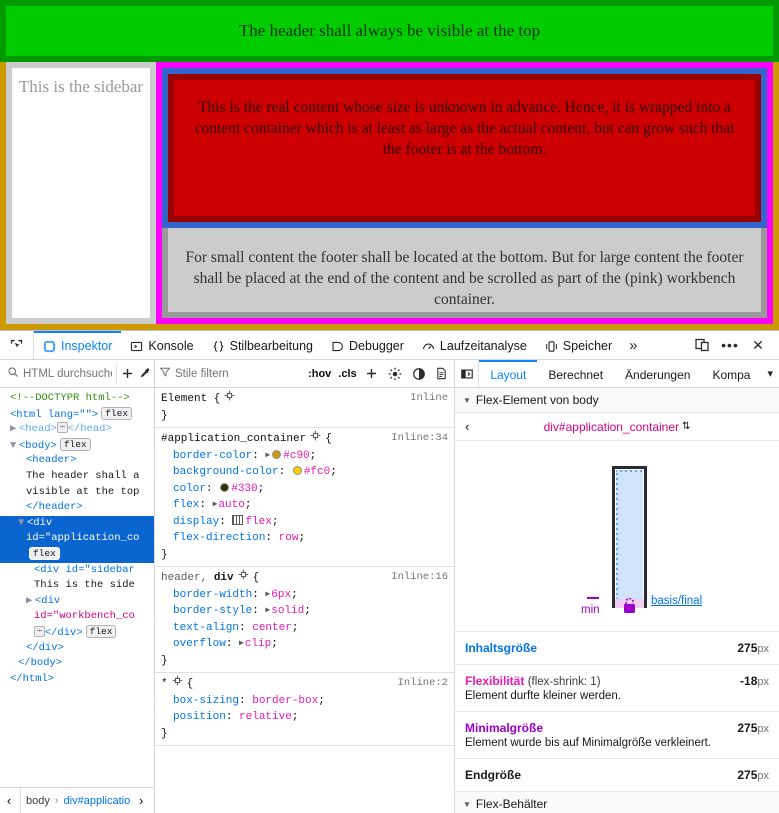 This screenshot has width=779, height=813. I want to click on style-filter, so click(231, 373).